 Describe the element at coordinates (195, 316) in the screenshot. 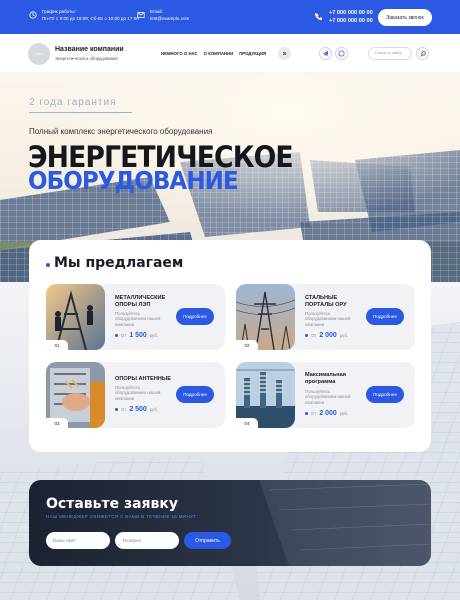

I see `more-button-1: Подробнее` at that location.